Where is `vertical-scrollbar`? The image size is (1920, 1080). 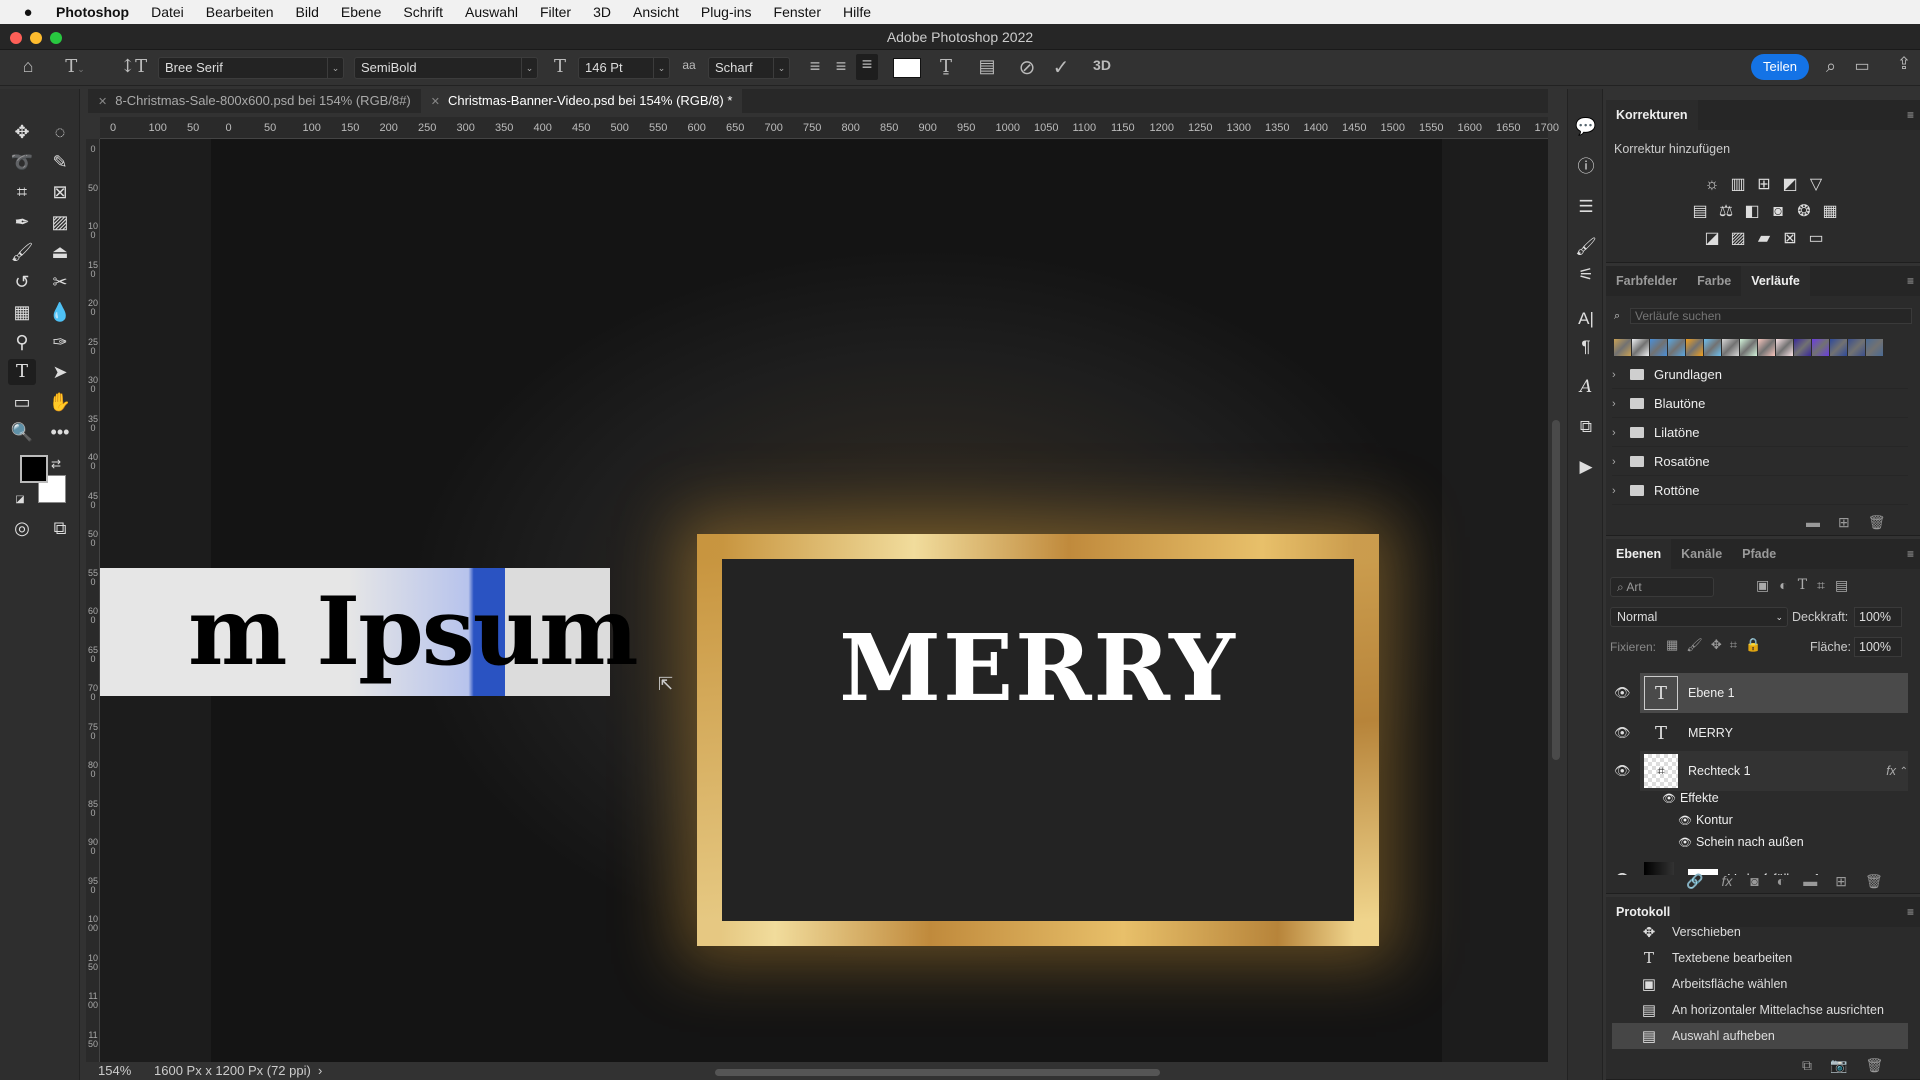
vertical-scrollbar is located at coordinates (1556, 590).